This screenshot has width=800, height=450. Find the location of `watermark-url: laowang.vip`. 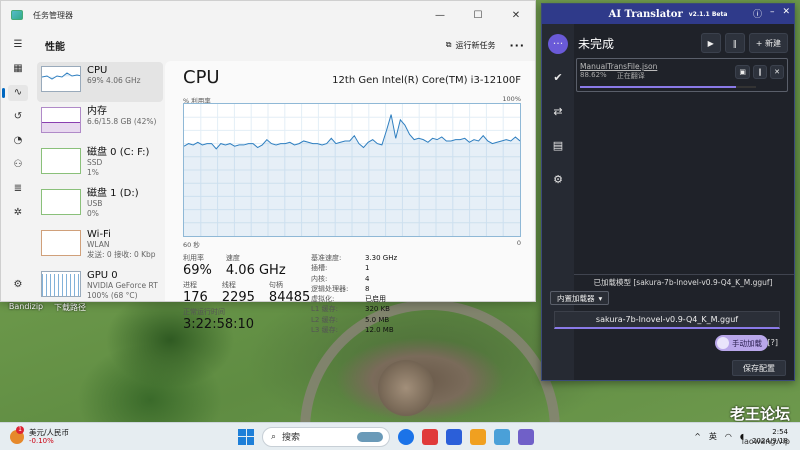

watermark-url: laowang.vip is located at coordinates (765, 441).